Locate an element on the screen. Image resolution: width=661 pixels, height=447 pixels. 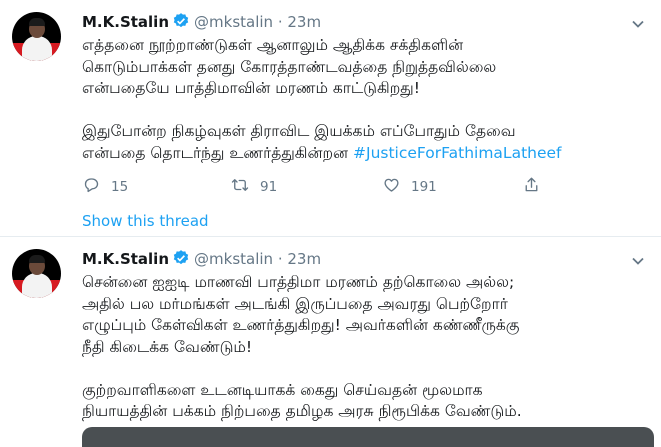
retweet-icon is located at coordinates (240, 187).